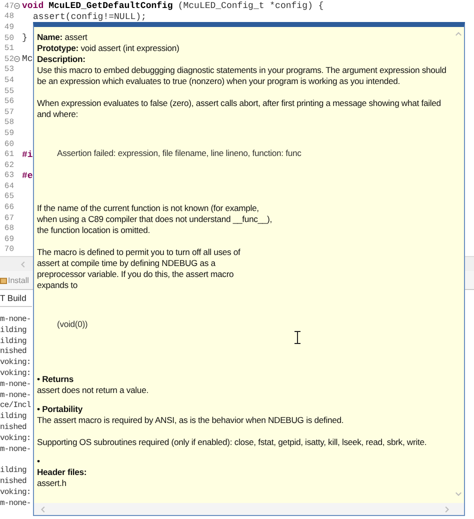 This screenshot has width=474, height=519. Describe the element at coordinates (8, 249) in the screenshot. I see `line-number: 70` at that location.